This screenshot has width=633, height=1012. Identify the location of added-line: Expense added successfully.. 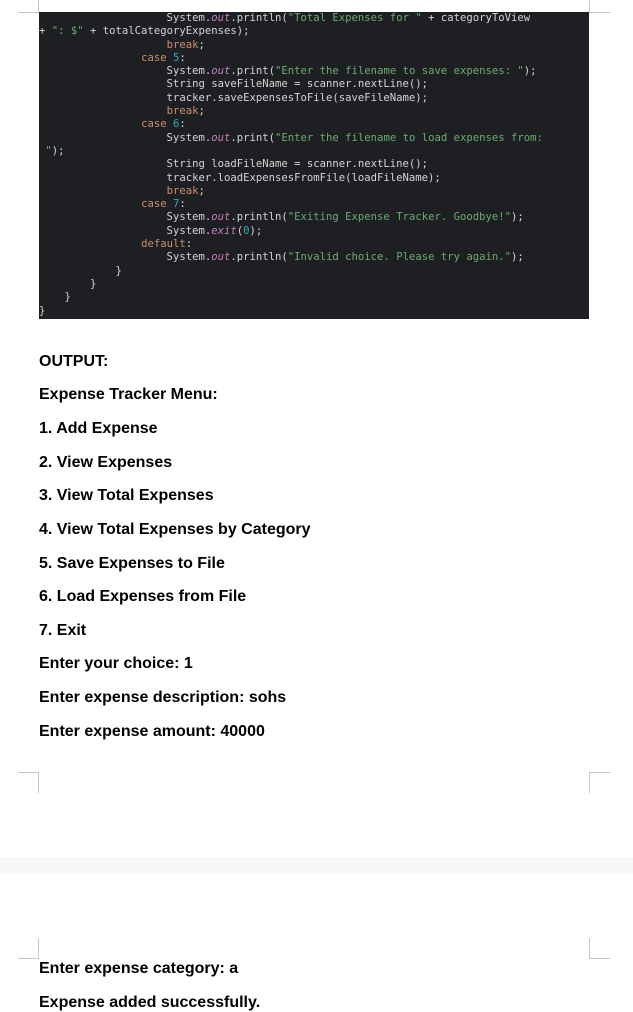
(150, 1002).